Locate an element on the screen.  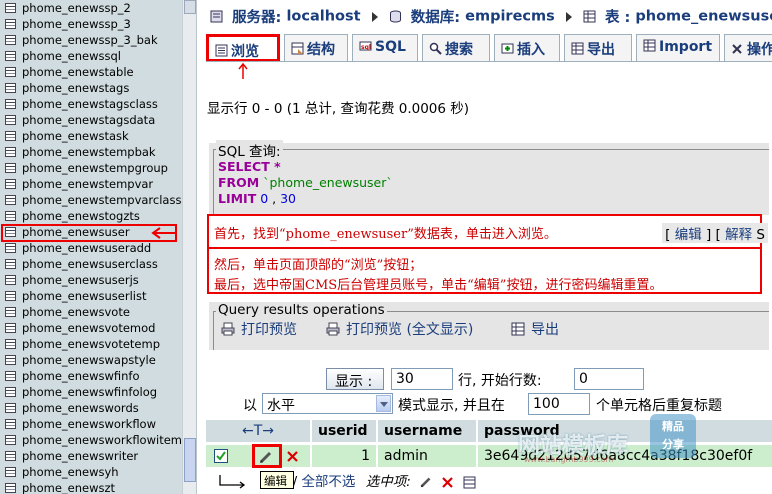
display-mode-select: 水平 is located at coordinates (327, 403).